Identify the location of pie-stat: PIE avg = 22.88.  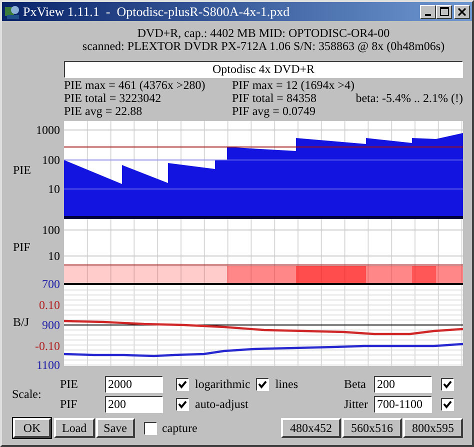
(104, 111).